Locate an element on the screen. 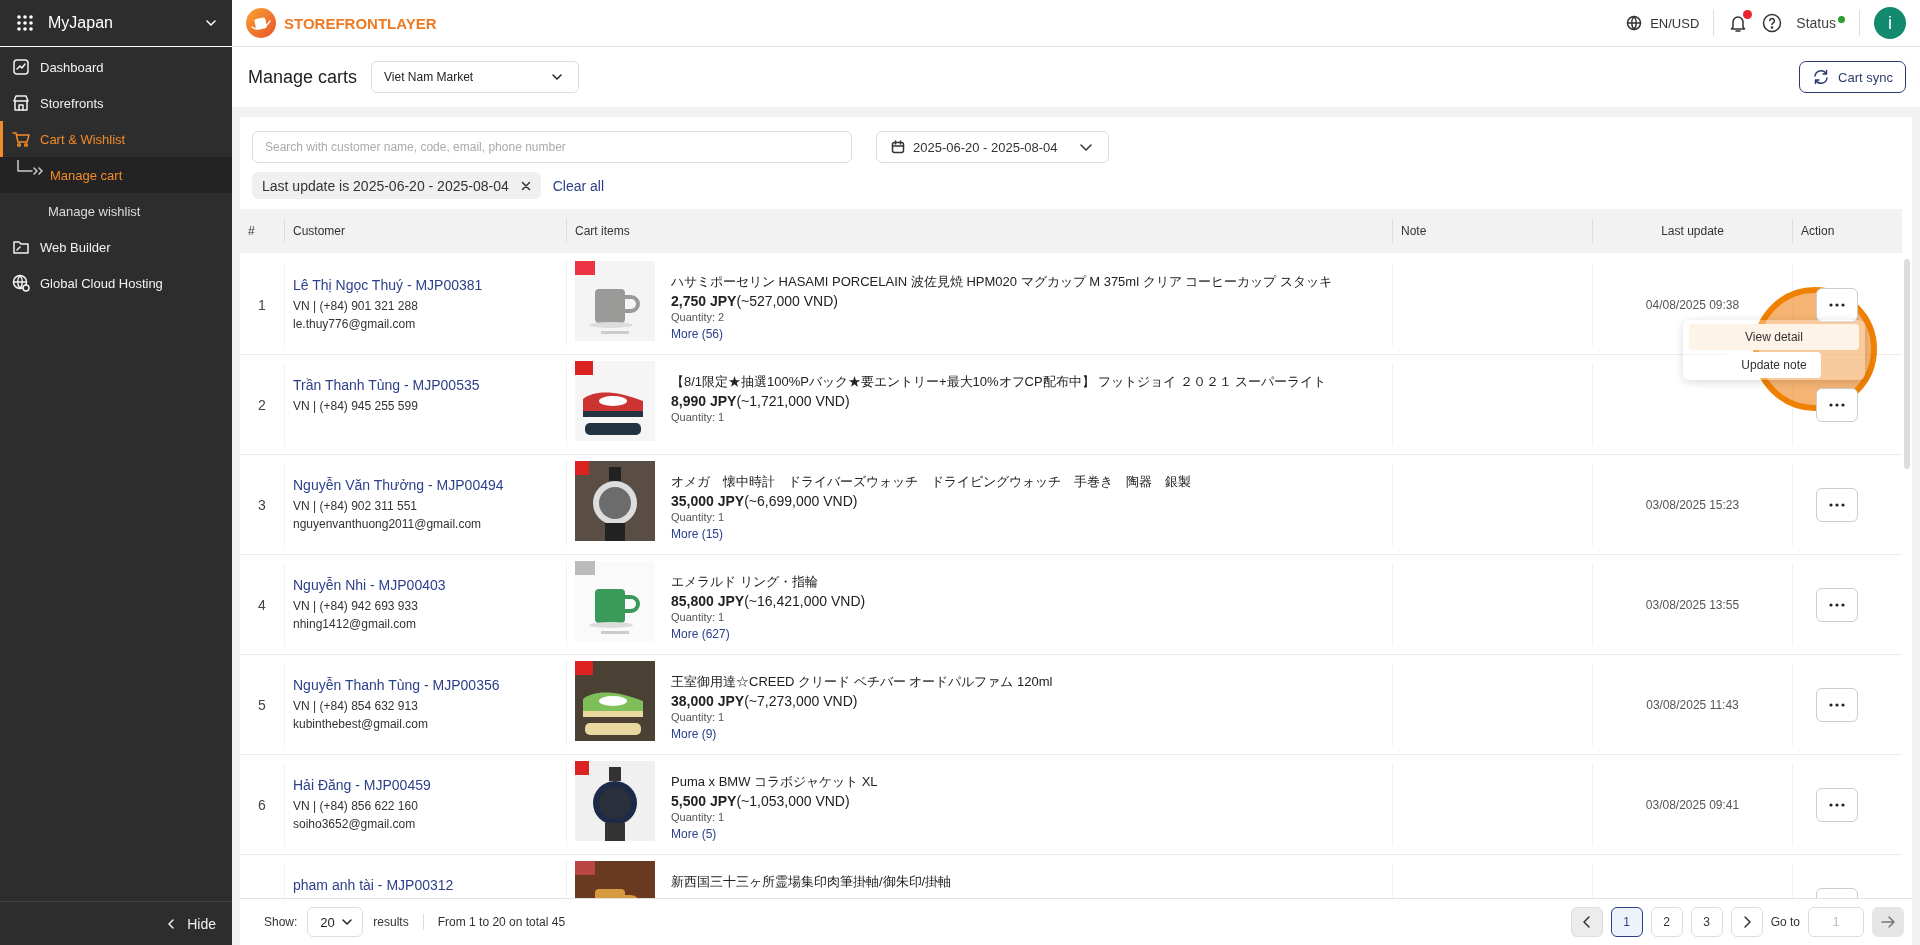 This screenshot has width=1920, height=945. last-update-time: 03/08/2025 09:41 is located at coordinates (1692, 804).